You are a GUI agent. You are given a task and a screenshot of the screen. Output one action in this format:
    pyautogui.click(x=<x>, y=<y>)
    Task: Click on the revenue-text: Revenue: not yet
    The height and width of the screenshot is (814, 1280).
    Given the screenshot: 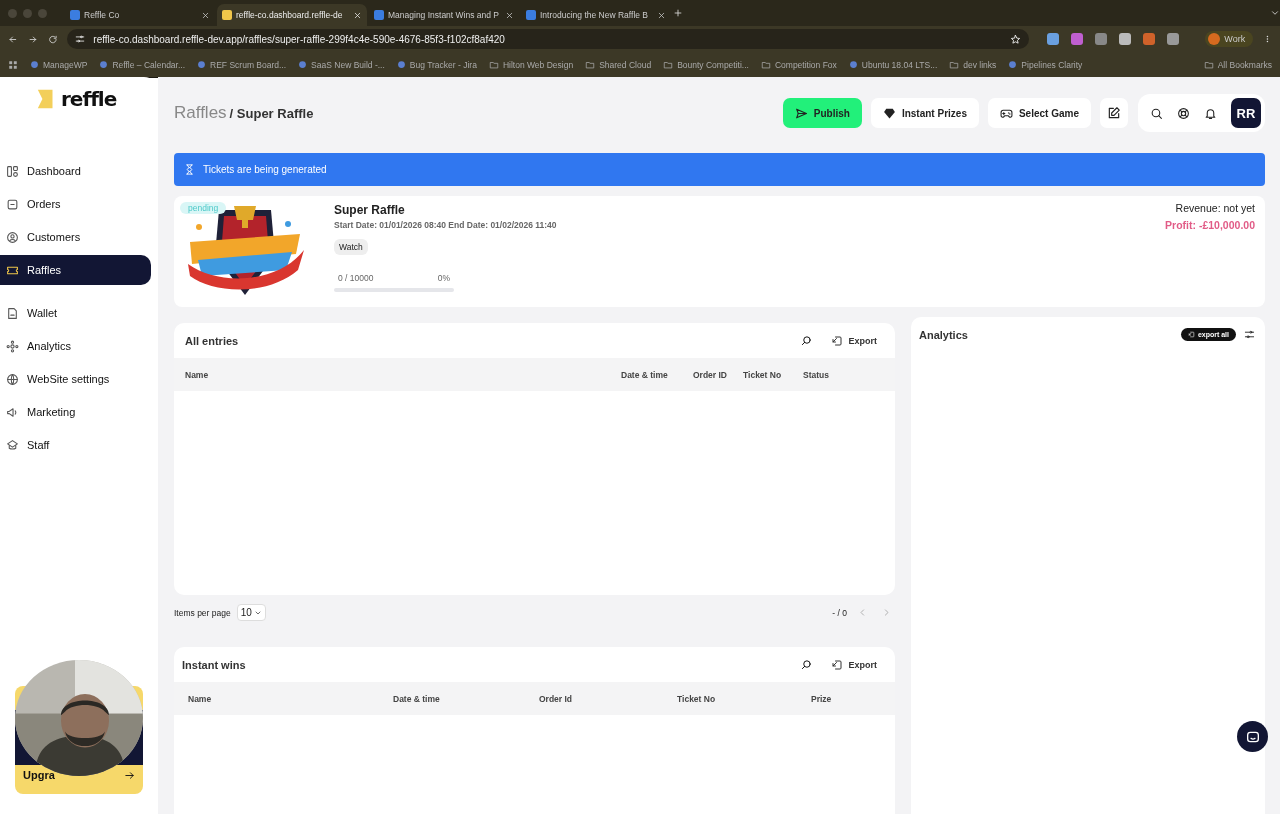 What is the action you would take?
    pyautogui.click(x=1215, y=208)
    